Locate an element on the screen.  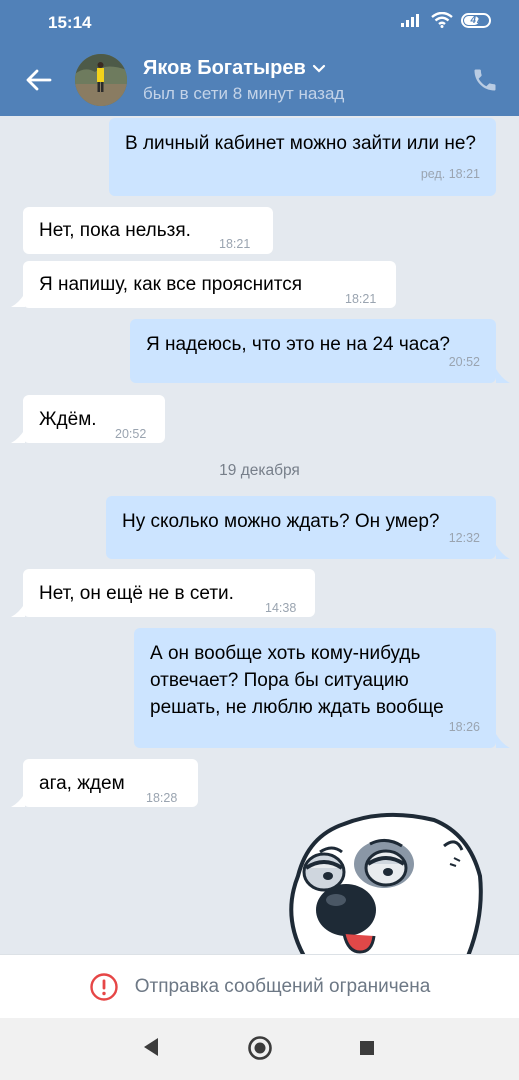
chevron-down-icon is located at coordinates (318, 68).